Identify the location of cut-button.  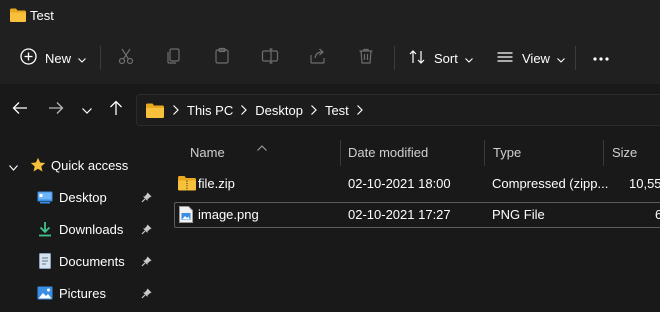
(126, 58).